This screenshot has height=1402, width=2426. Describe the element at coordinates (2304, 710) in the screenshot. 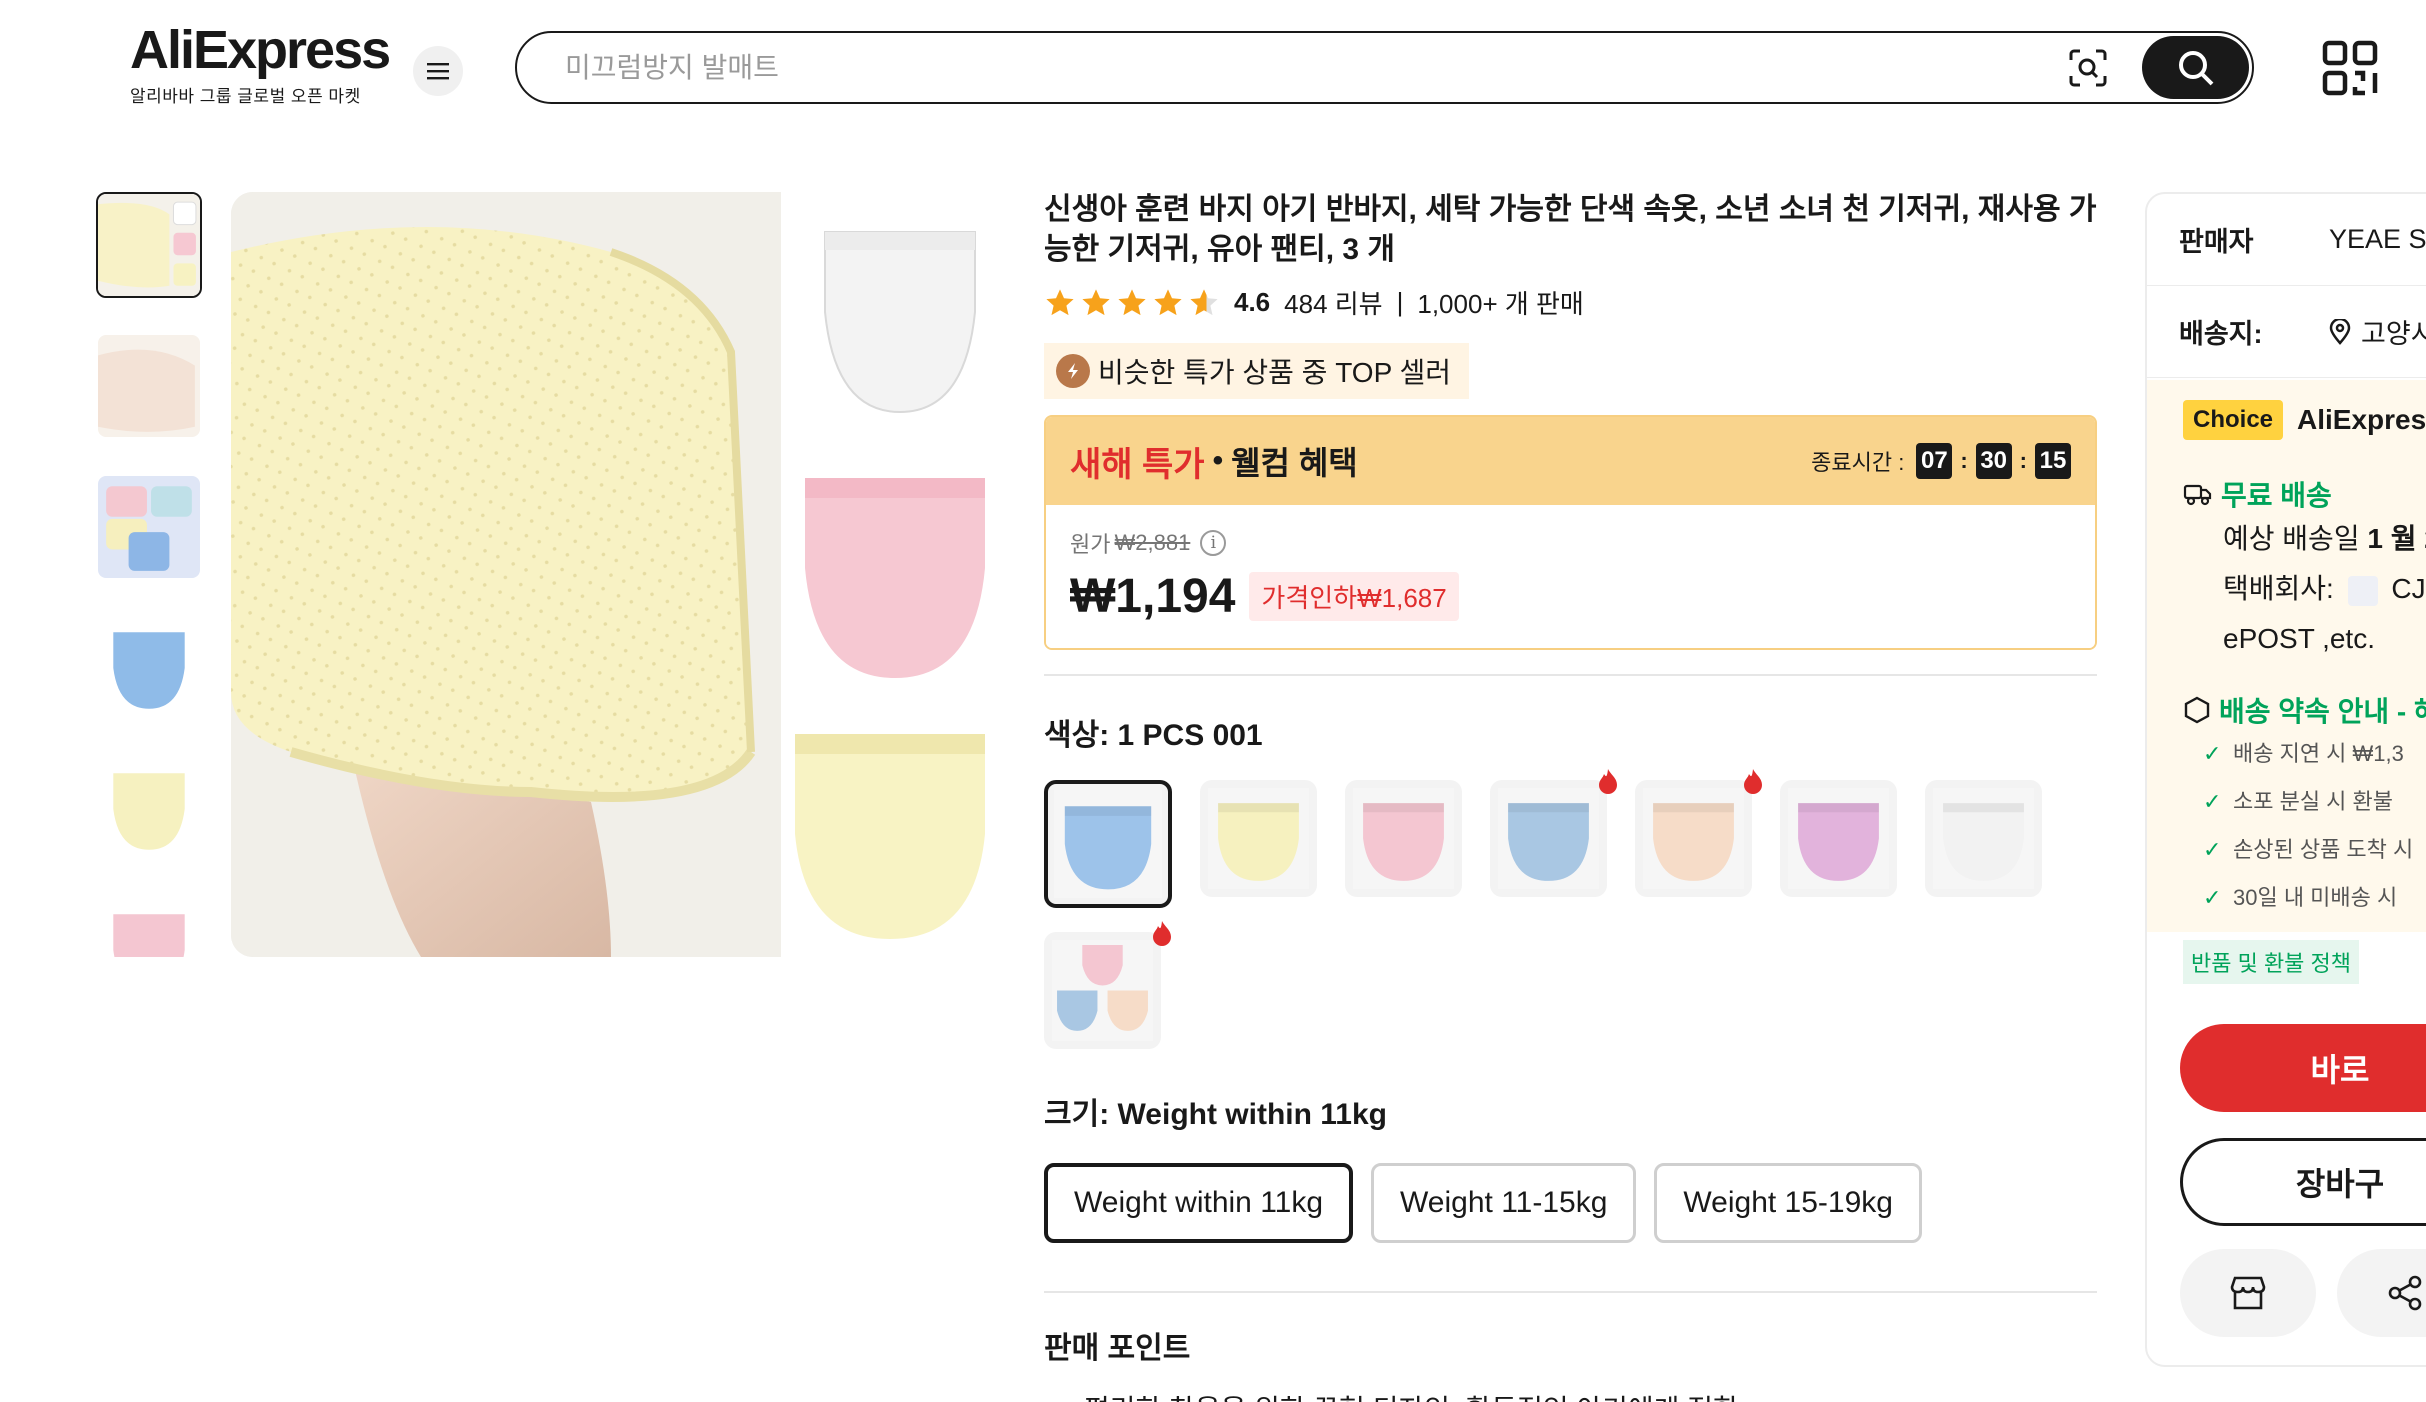

I see `promise-title: 배송 약속 안내 - 해` at that location.